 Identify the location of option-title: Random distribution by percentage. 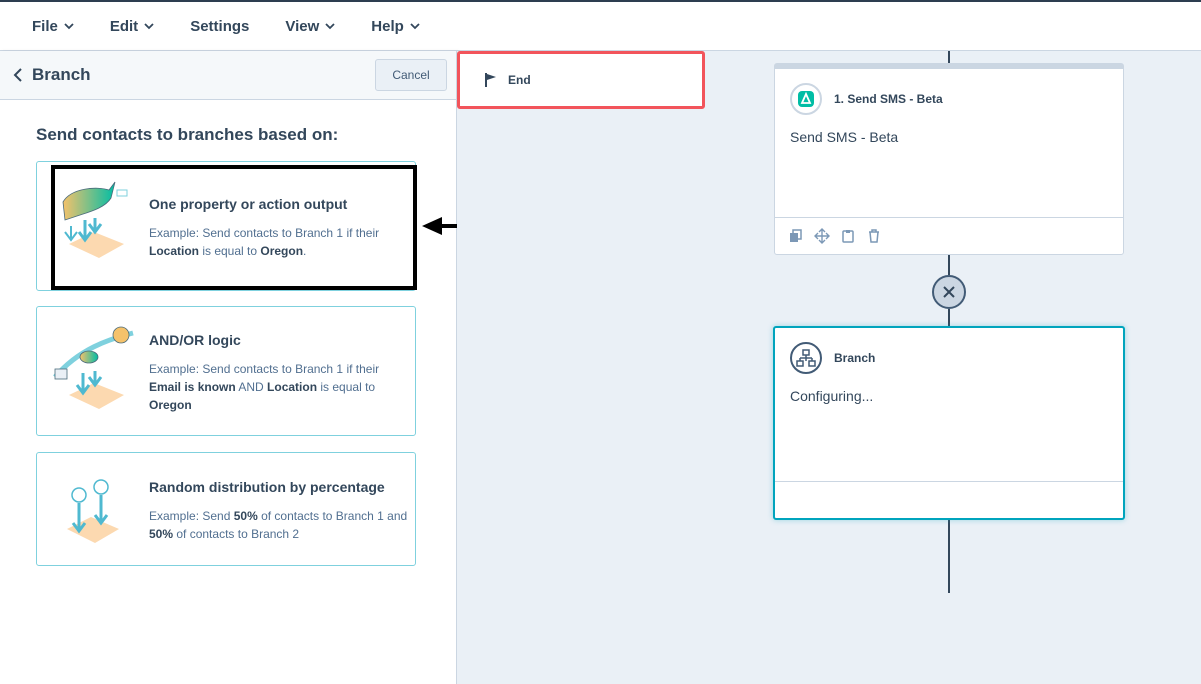
(267, 487).